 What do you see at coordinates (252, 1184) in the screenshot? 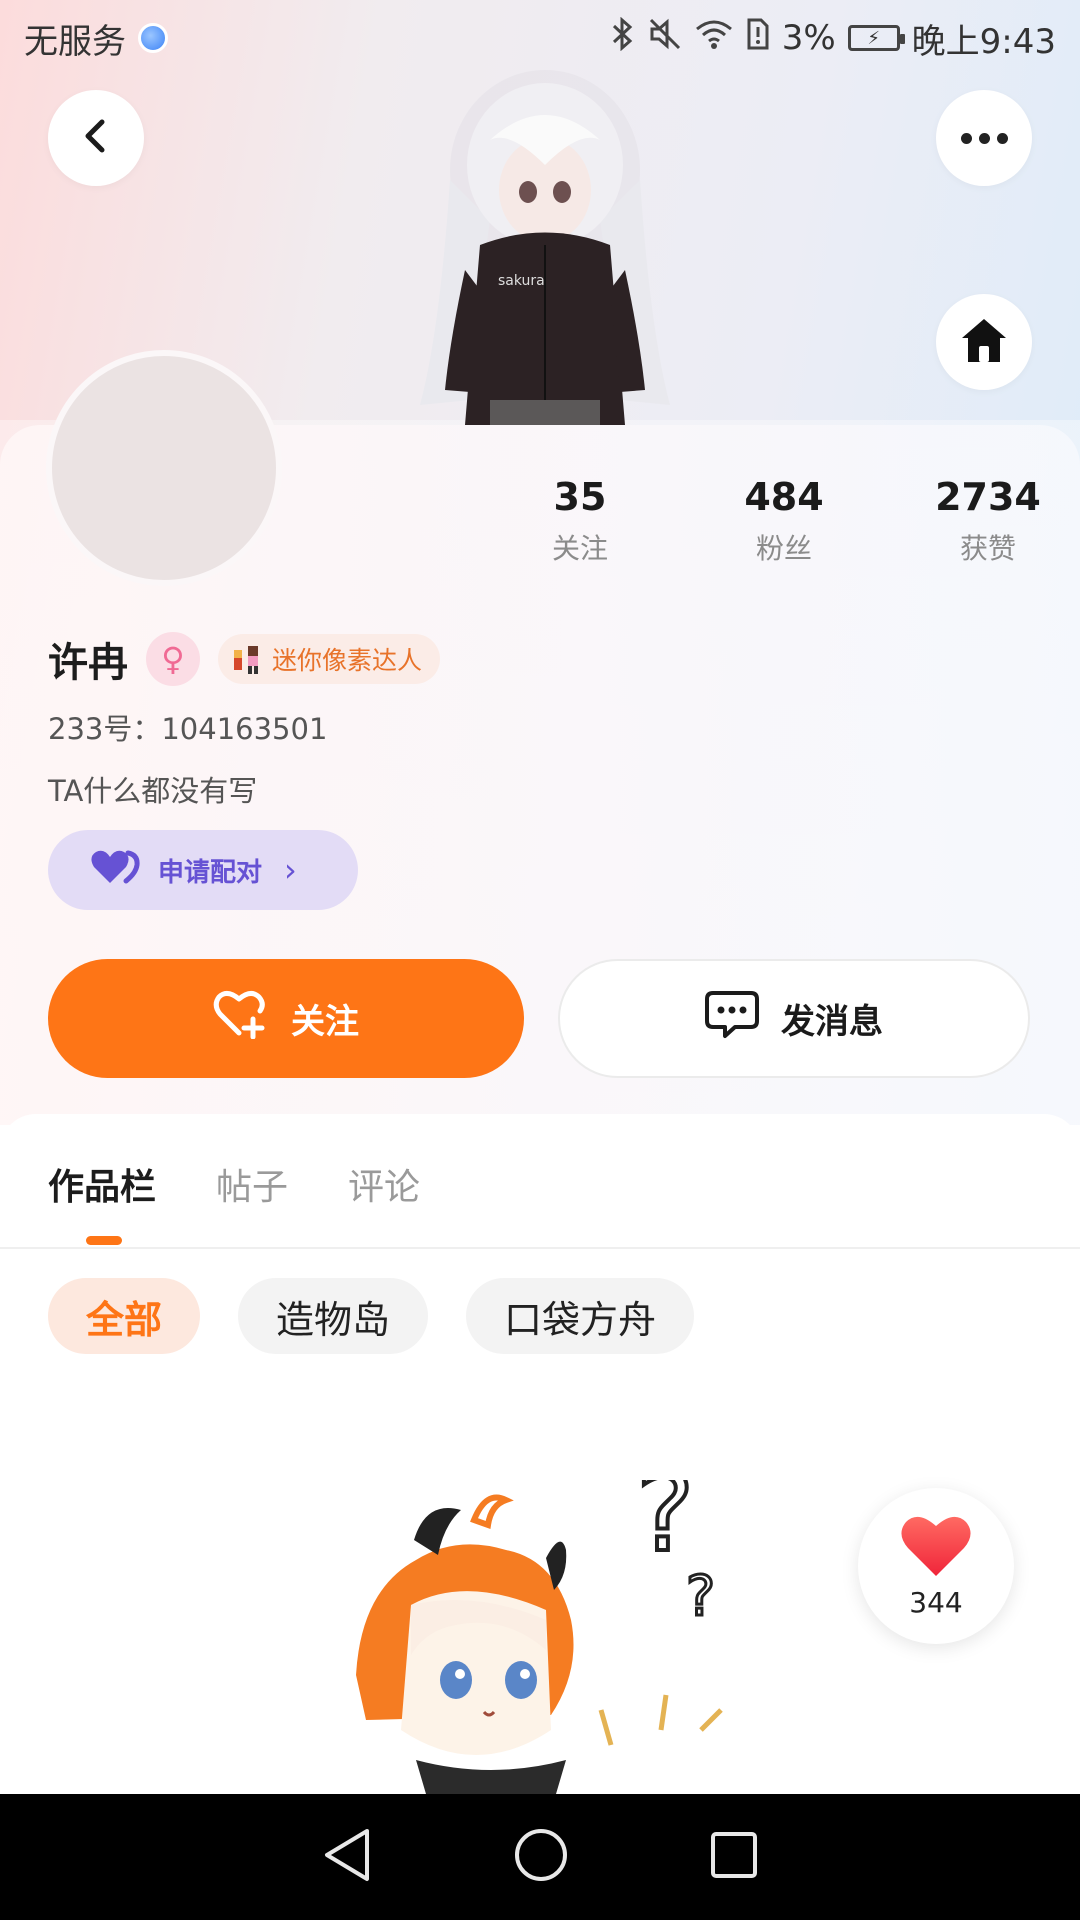
I see `tab-posts: 帖子` at bounding box center [252, 1184].